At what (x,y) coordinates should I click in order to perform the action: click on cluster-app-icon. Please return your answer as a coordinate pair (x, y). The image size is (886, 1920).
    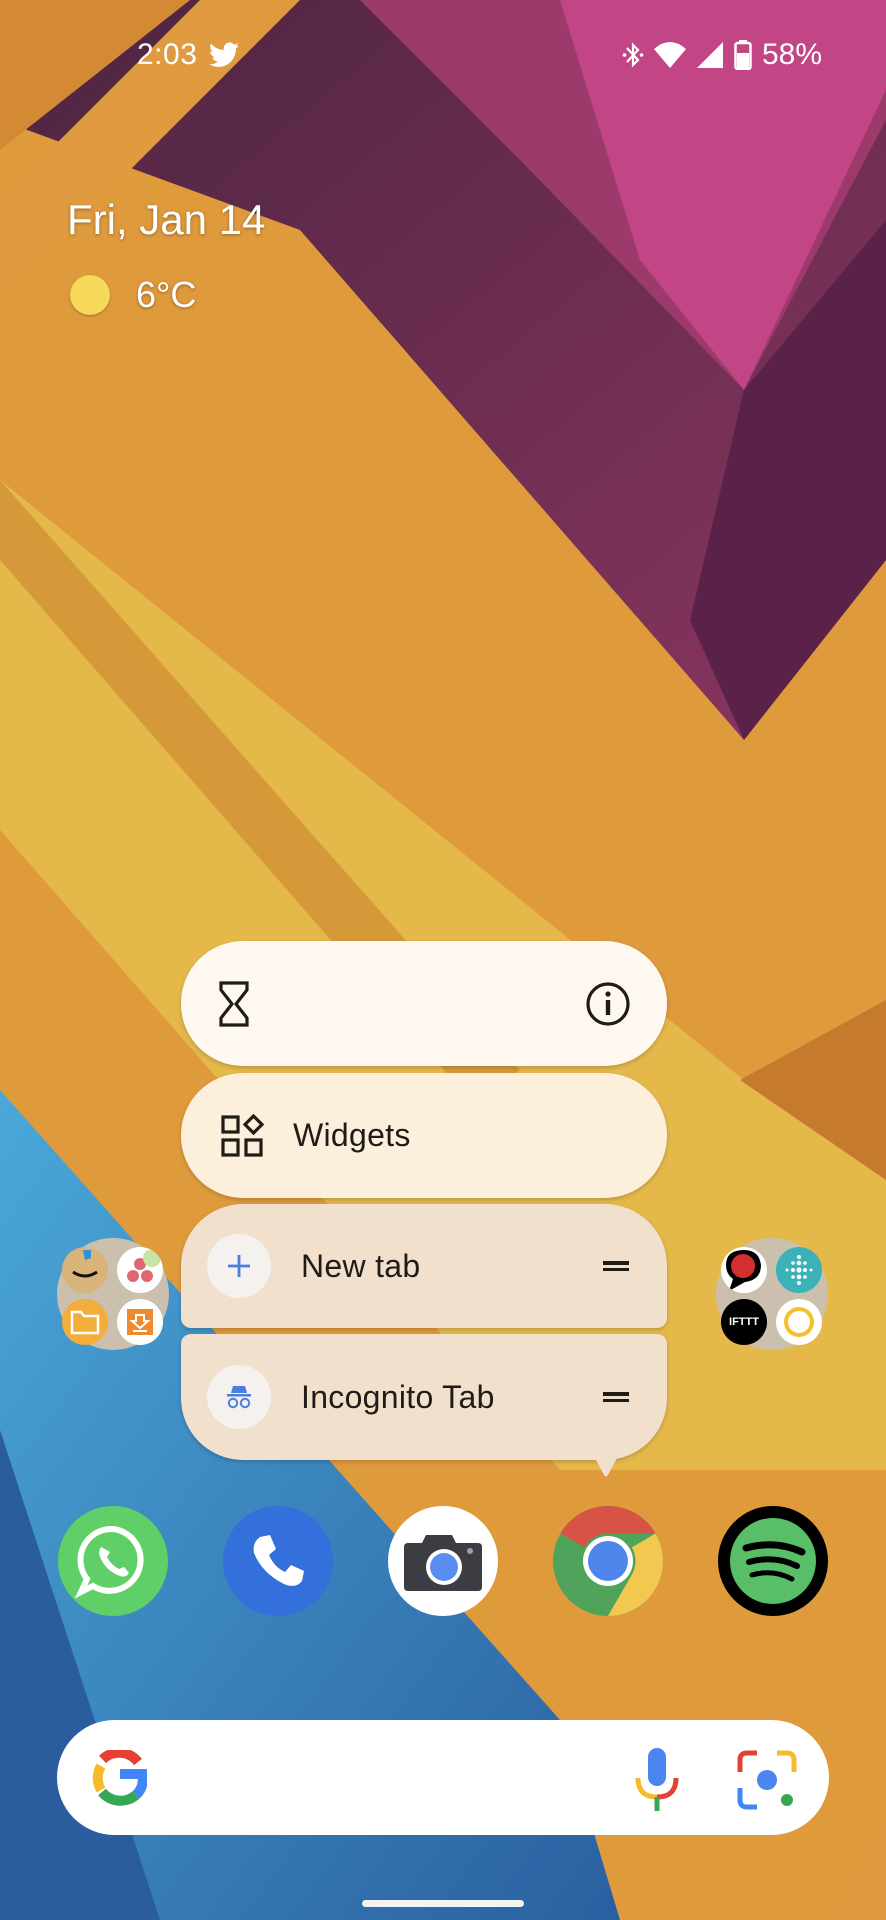
    Looking at the image, I should click on (140, 1270).